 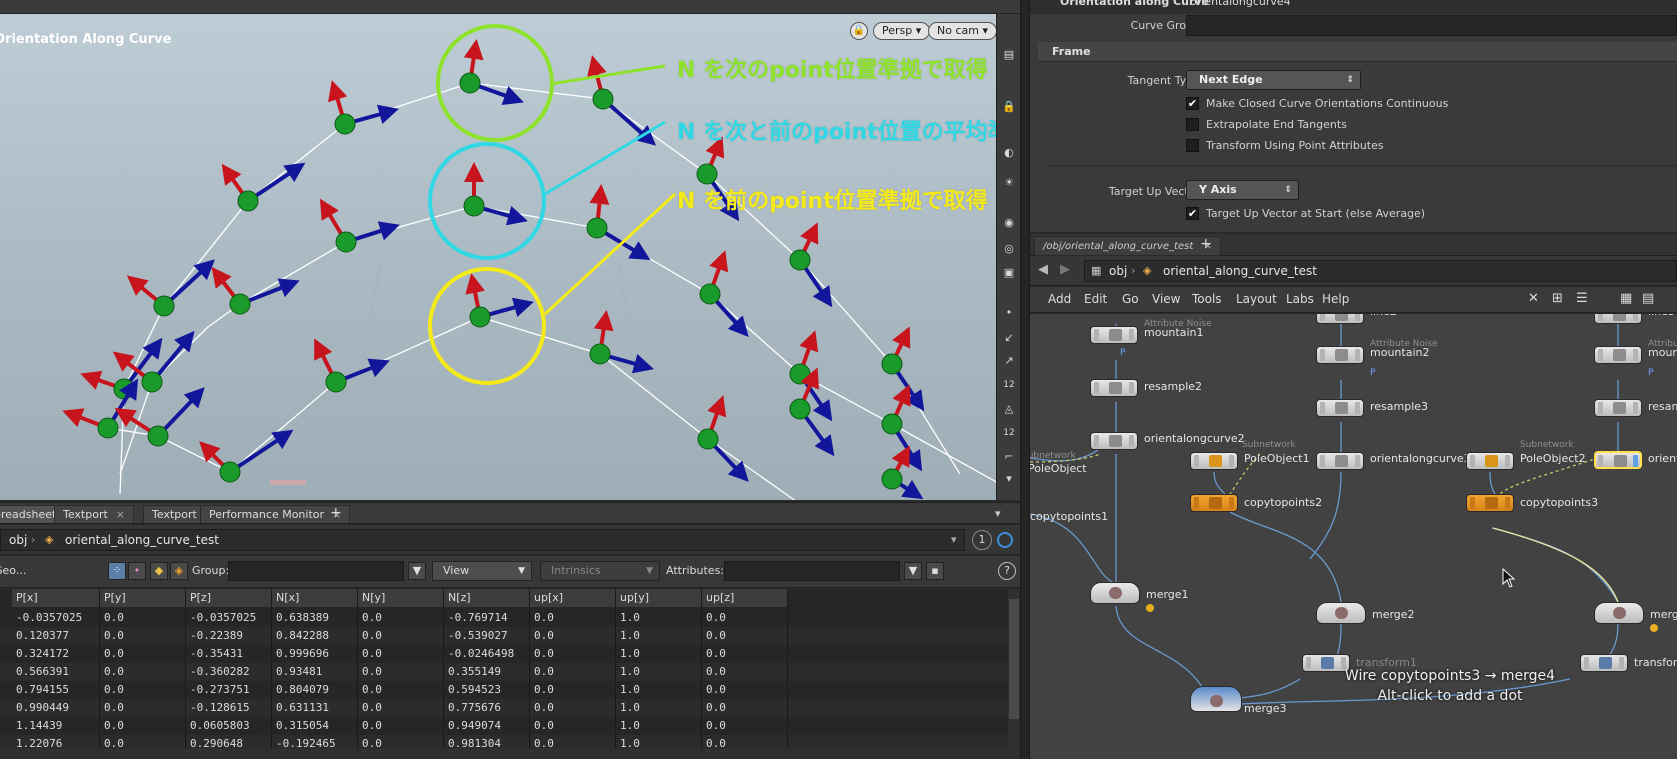 I want to click on make-closed-continuous-checkbox: ✔, so click(x=1192, y=103).